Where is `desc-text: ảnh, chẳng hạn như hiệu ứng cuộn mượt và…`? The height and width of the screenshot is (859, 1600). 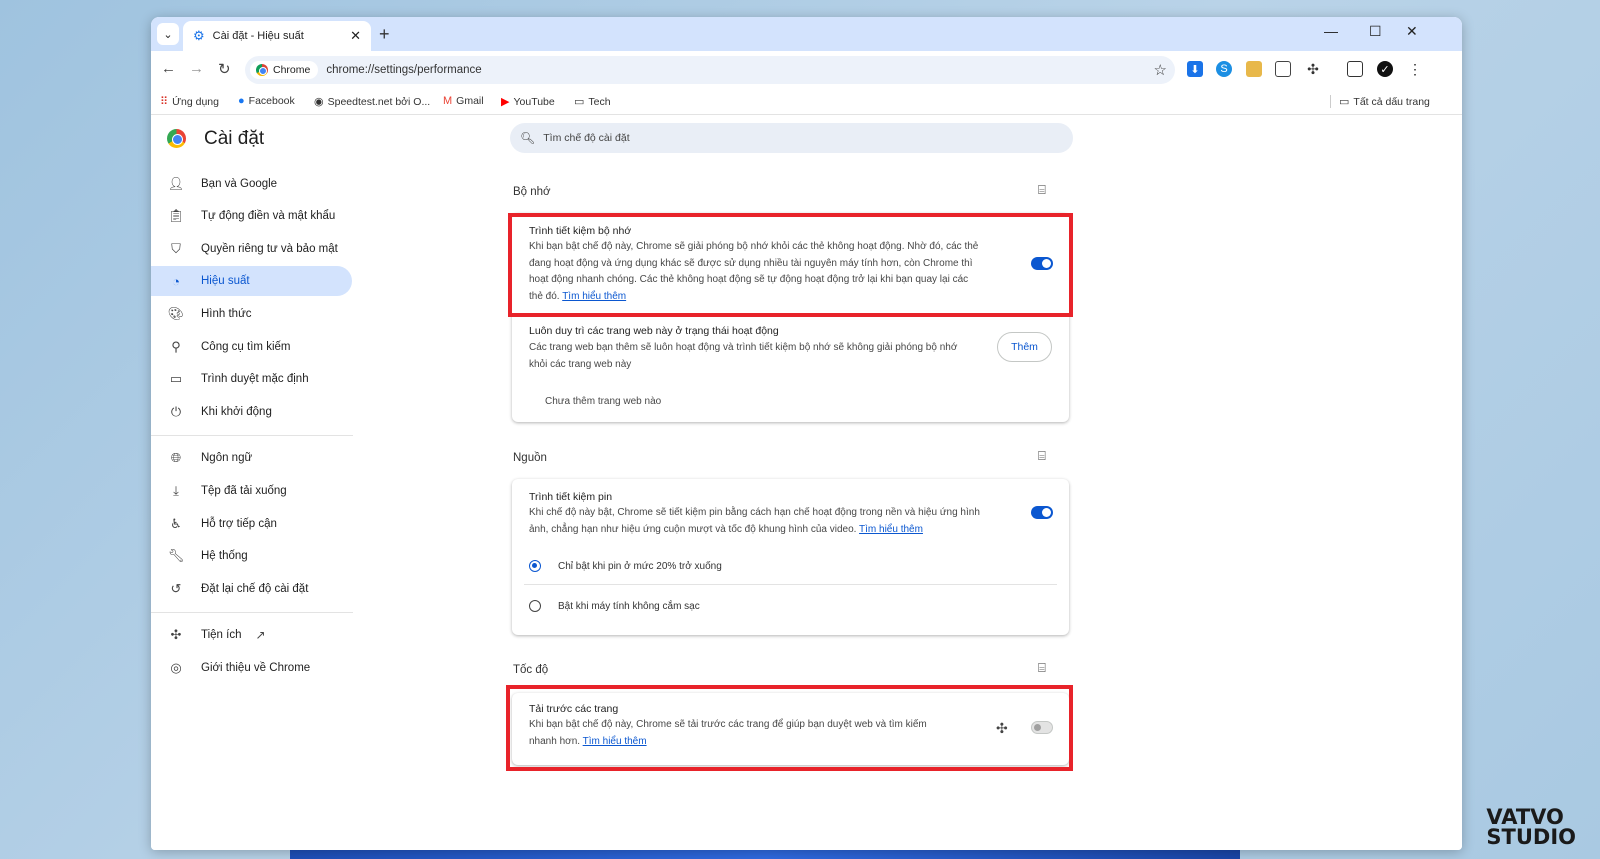
desc-text: ảnh, chẳng hạn như hiệu ứng cuộn mượt và… is located at coordinates (693, 529).